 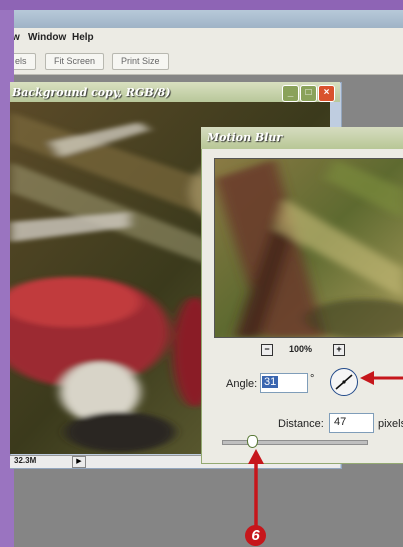 What do you see at coordinates (201, 5) in the screenshot?
I see `top-purple-band` at bounding box center [201, 5].